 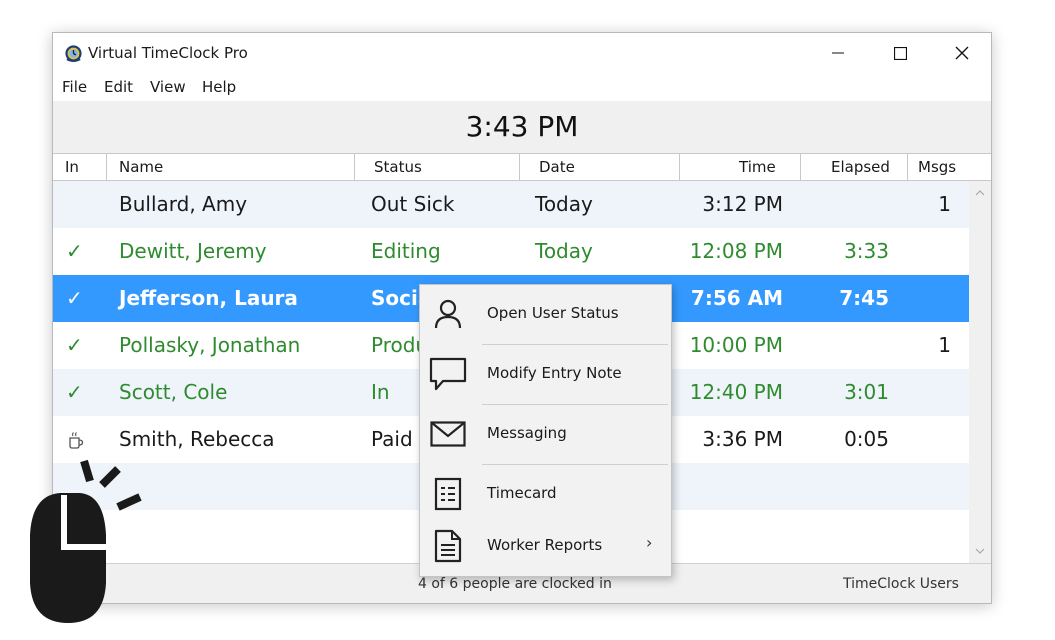 I want to click on menu-item-open-user-status: Open User Status, so click(x=545, y=314).